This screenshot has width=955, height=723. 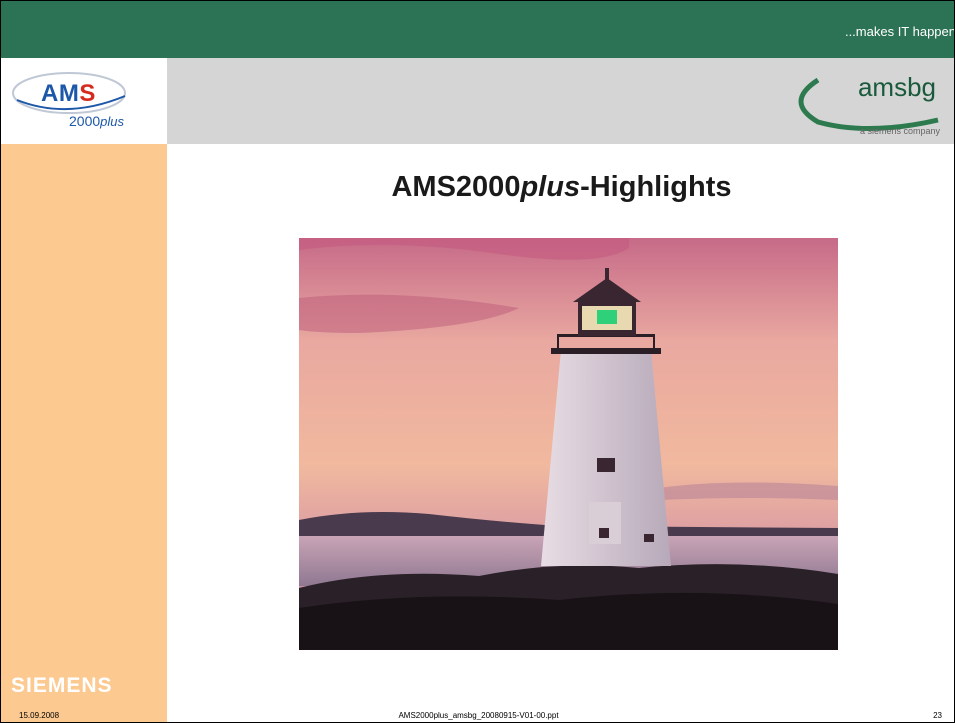 I want to click on ams2000plus-logo: AMS 2000plus, so click(x=84, y=101).